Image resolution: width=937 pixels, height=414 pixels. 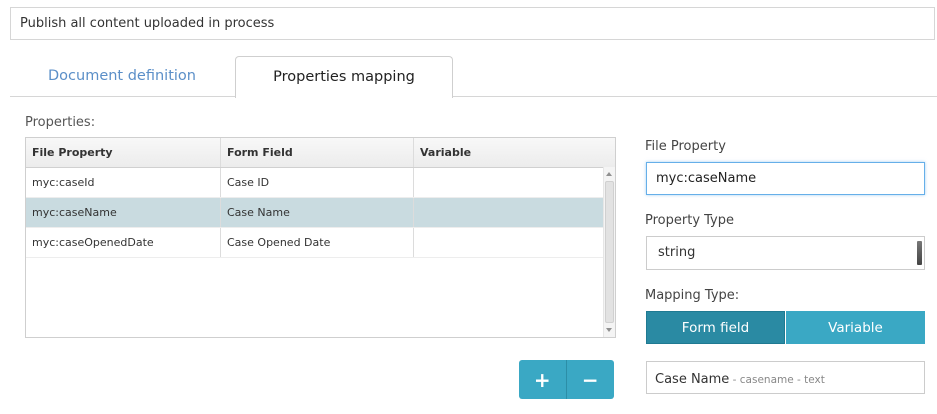 I want to click on grid-header: File Property Form Field Variable, so click(x=320, y=153).